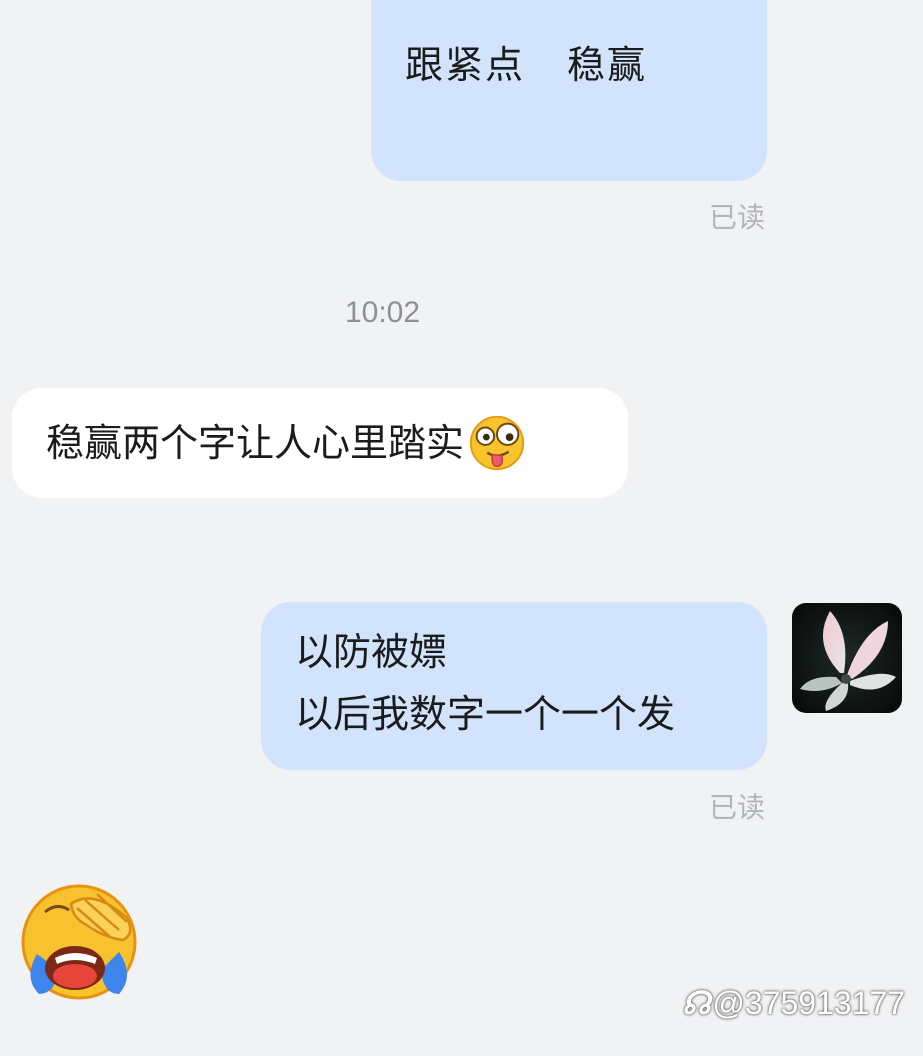 Image resolution: width=923 pixels, height=1056 pixels. Describe the element at coordinates (485, 714) in the screenshot. I see `message-line: 以后我数字一个一个发` at that location.